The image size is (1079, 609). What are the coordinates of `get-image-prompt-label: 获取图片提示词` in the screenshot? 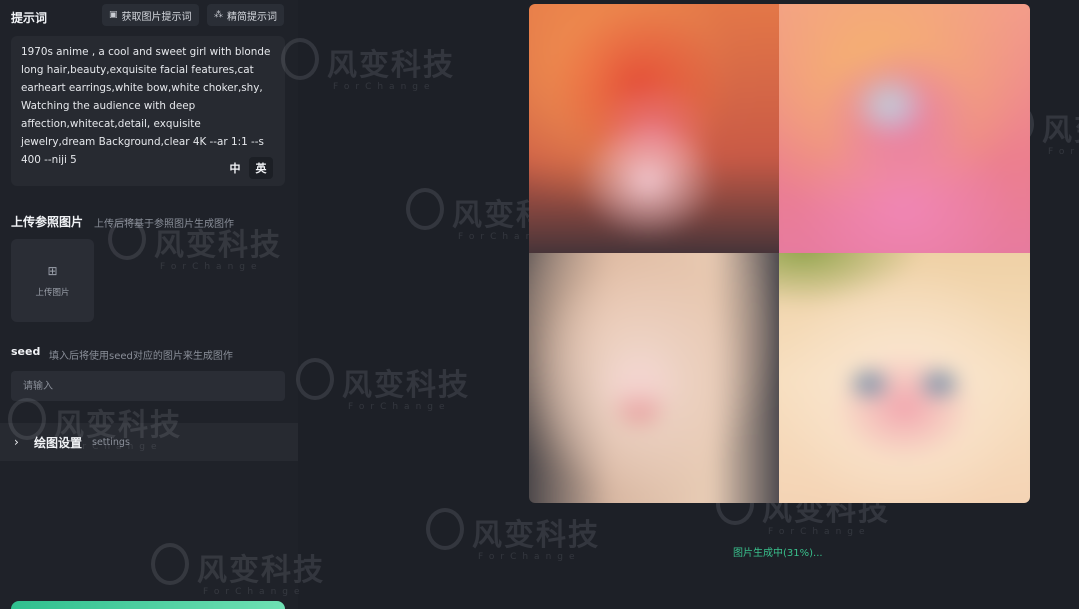 It's located at (156, 17).